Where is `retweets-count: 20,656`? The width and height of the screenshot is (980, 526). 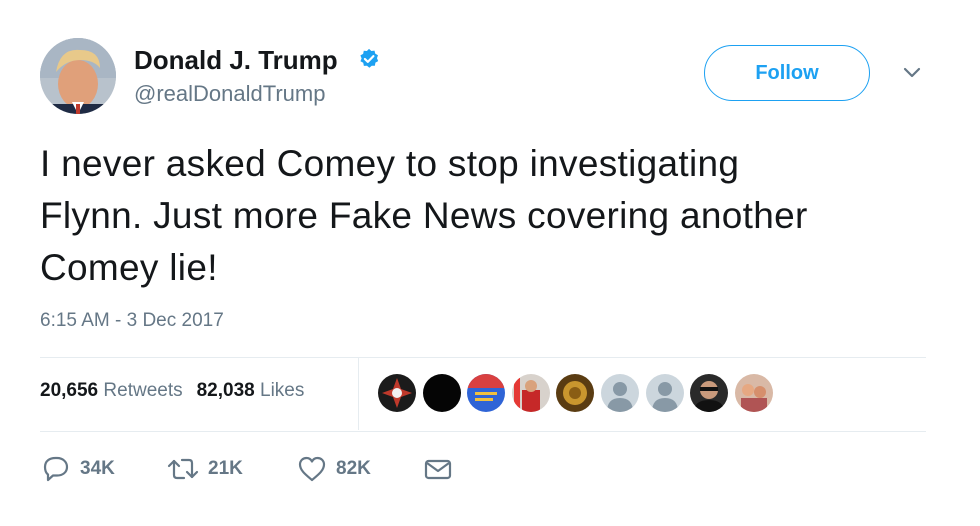 retweets-count: 20,656 is located at coordinates (69, 390).